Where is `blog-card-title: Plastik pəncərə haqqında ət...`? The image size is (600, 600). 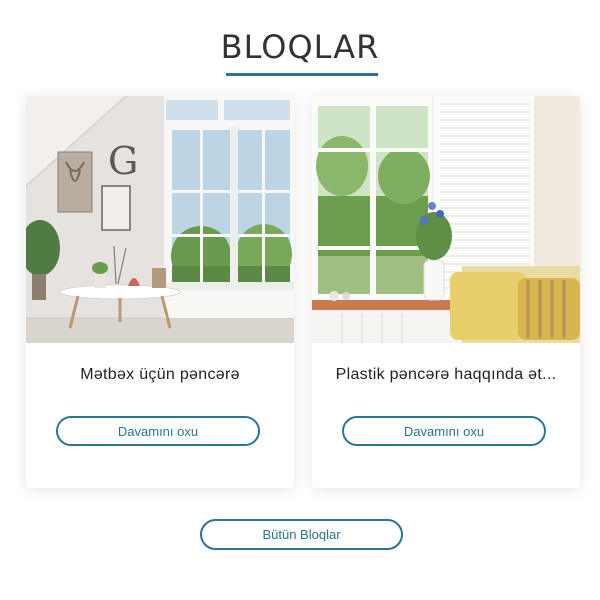 blog-card-title: Plastik pəncərə haqqında ət... is located at coordinates (446, 375).